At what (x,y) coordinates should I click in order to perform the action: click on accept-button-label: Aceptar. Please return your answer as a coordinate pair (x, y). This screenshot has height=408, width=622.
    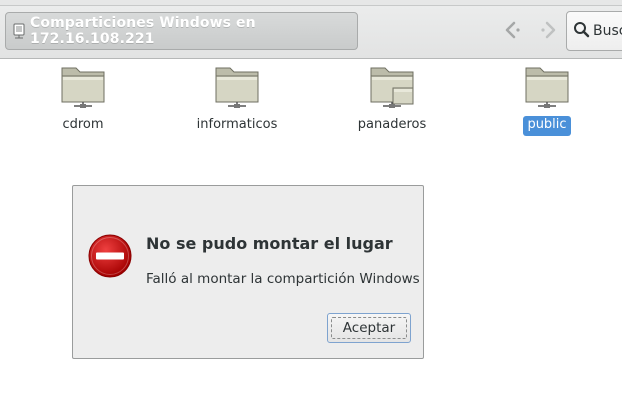
    Looking at the image, I should click on (369, 328).